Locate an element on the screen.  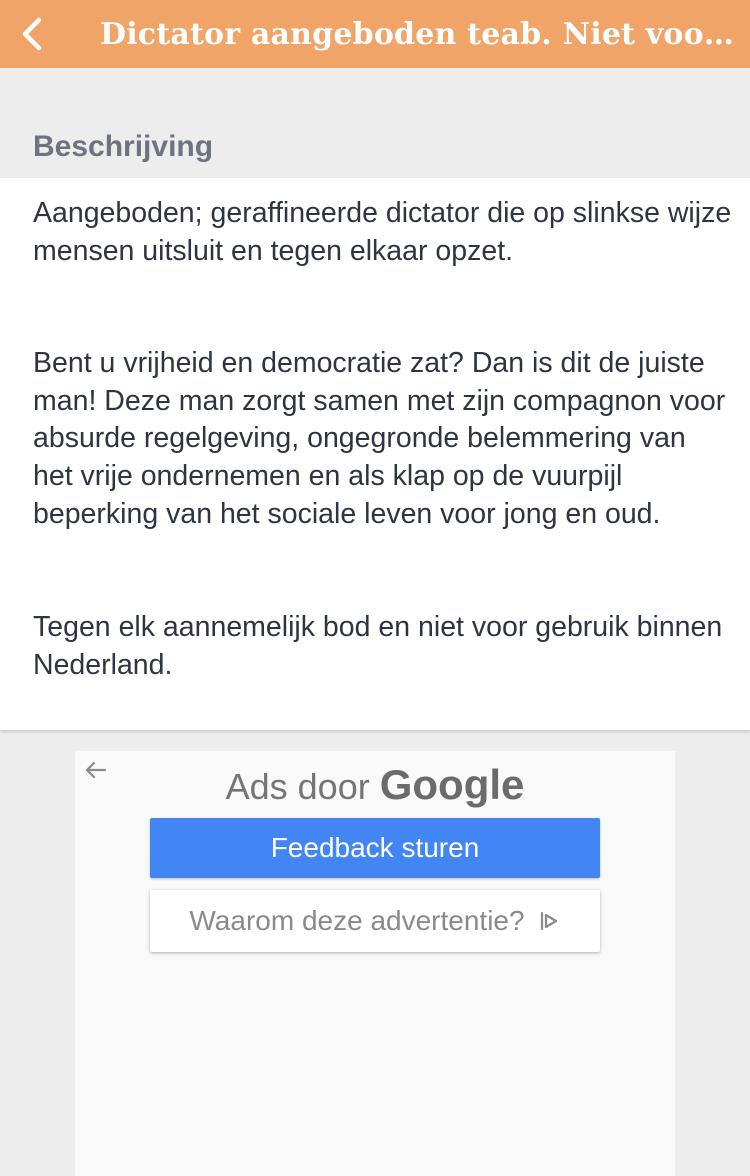
ads-by-google-label: Ads door Google is located at coordinates (375, 785).